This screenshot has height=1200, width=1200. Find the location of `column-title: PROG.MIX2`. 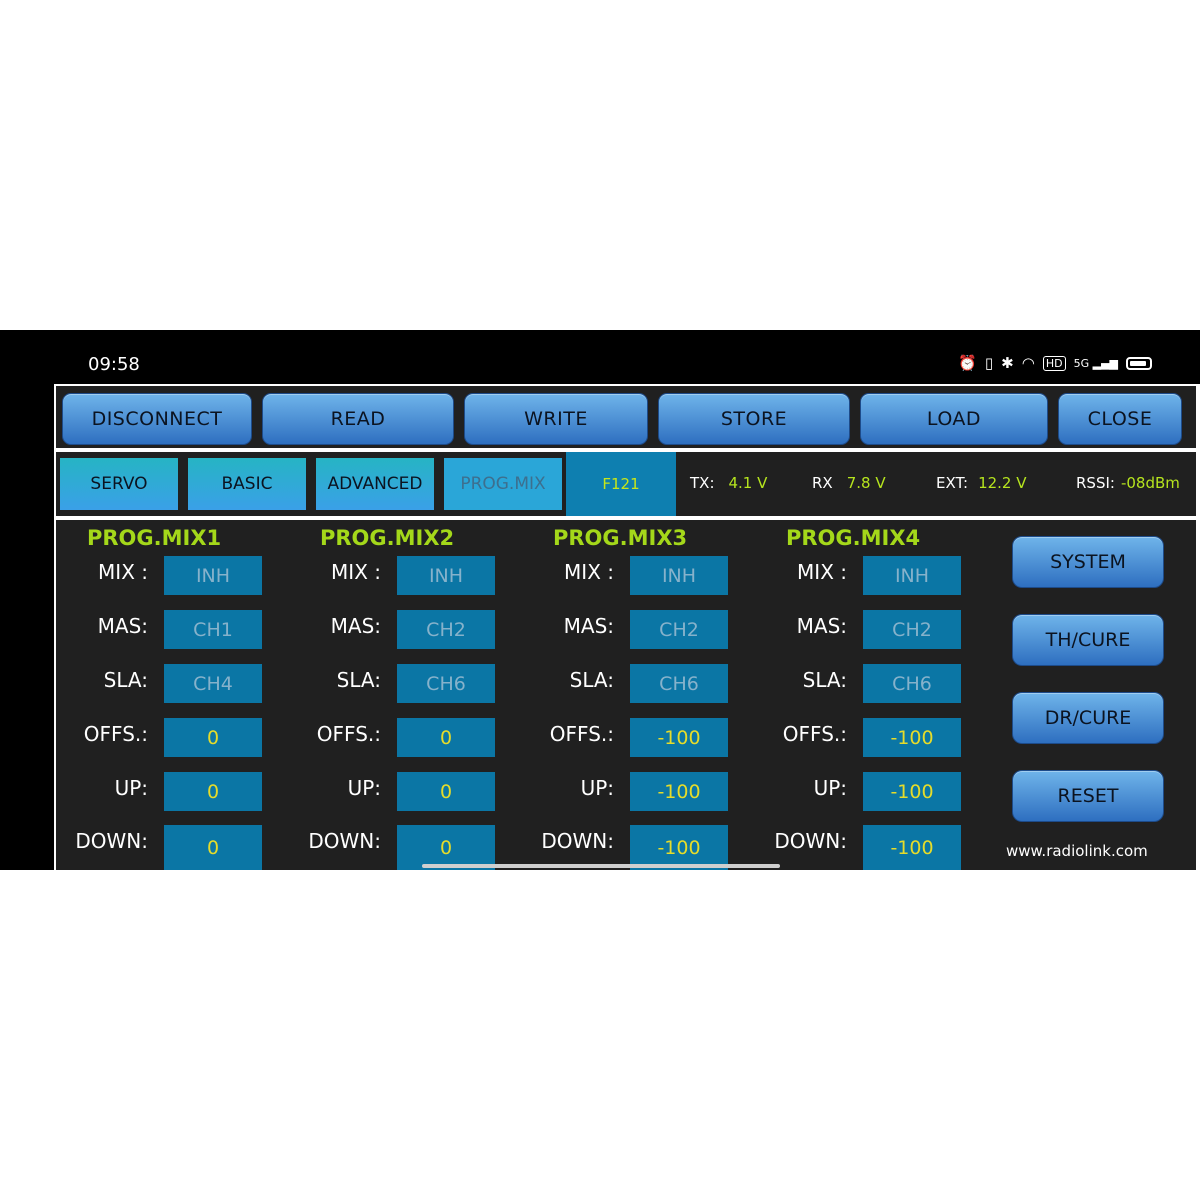

column-title: PROG.MIX2 is located at coordinates (387, 538).